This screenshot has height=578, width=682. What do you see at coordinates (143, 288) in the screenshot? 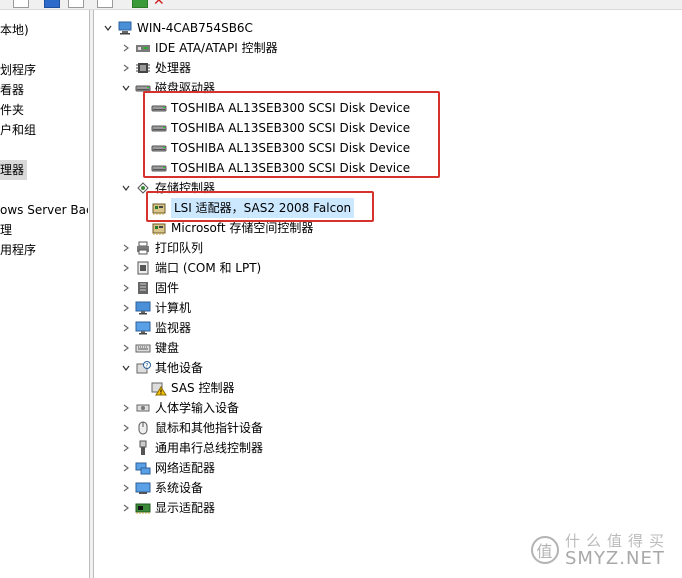
I see `firmware-icon` at bounding box center [143, 288].